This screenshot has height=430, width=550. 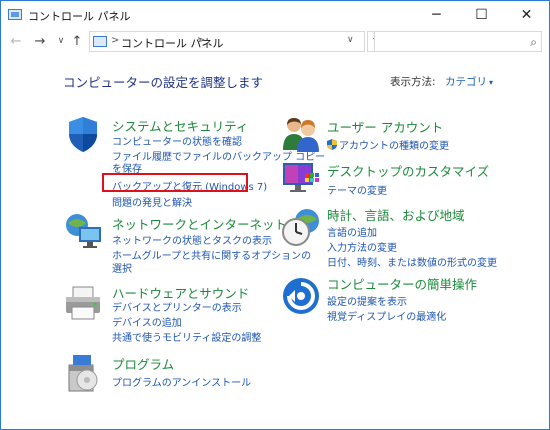 I want to click on maximize-button: ☐, so click(x=481, y=15).